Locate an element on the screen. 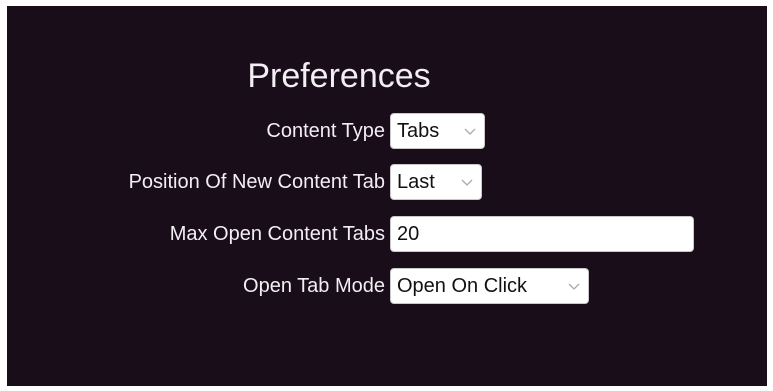 Image resolution: width=773 pixels, height=391 pixels. content-type-select: Tabs is located at coordinates (437, 131).